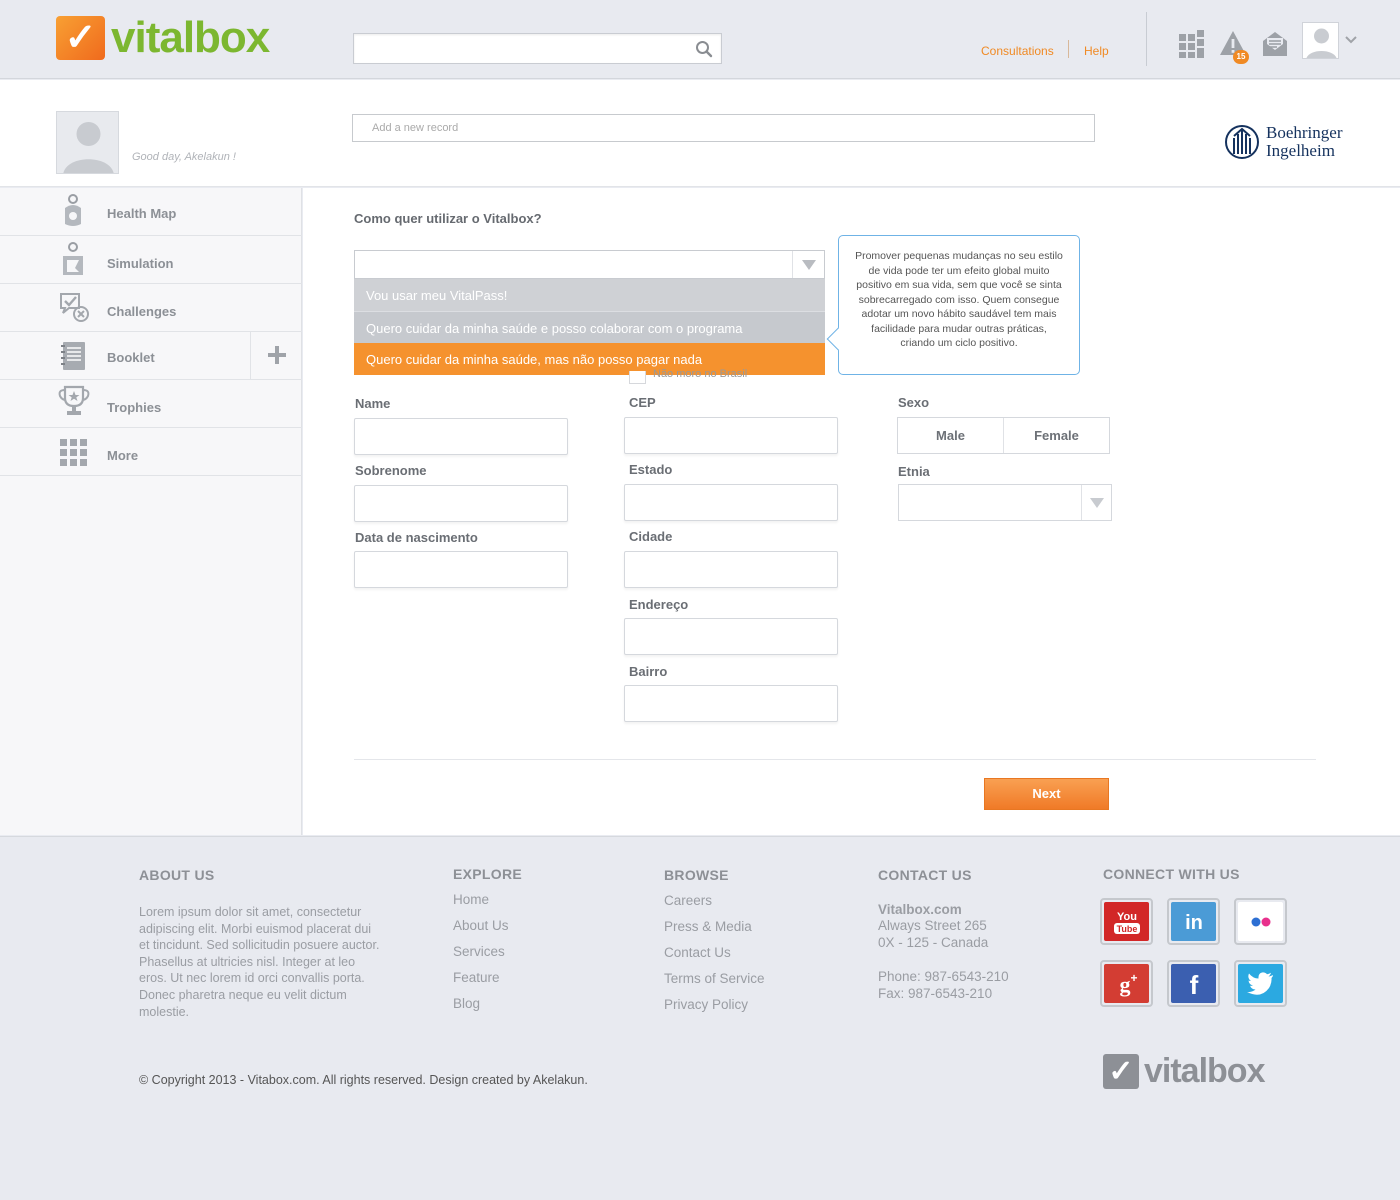 Image resolution: width=1400 pixels, height=1200 pixels. I want to click on add-booklet-button, so click(276, 355).